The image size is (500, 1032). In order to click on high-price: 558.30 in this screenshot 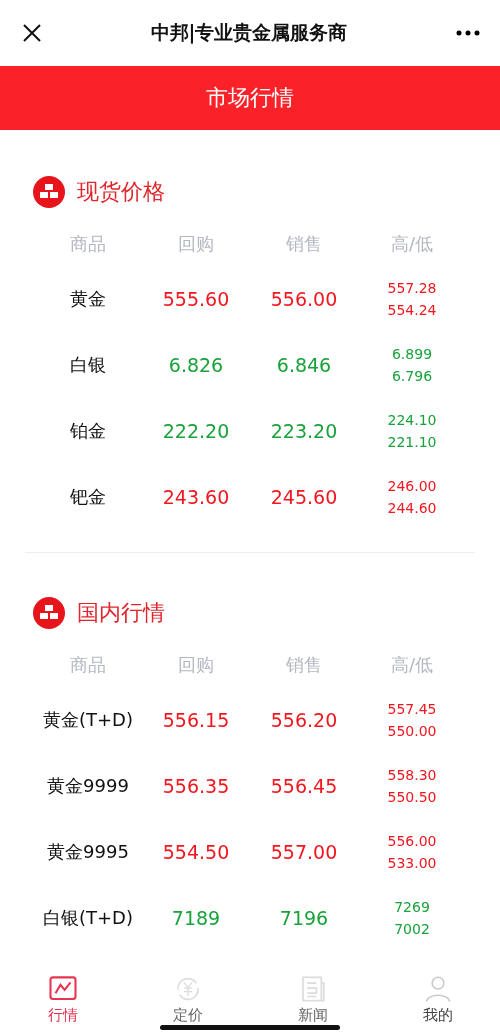, I will do `click(412, 775)`.